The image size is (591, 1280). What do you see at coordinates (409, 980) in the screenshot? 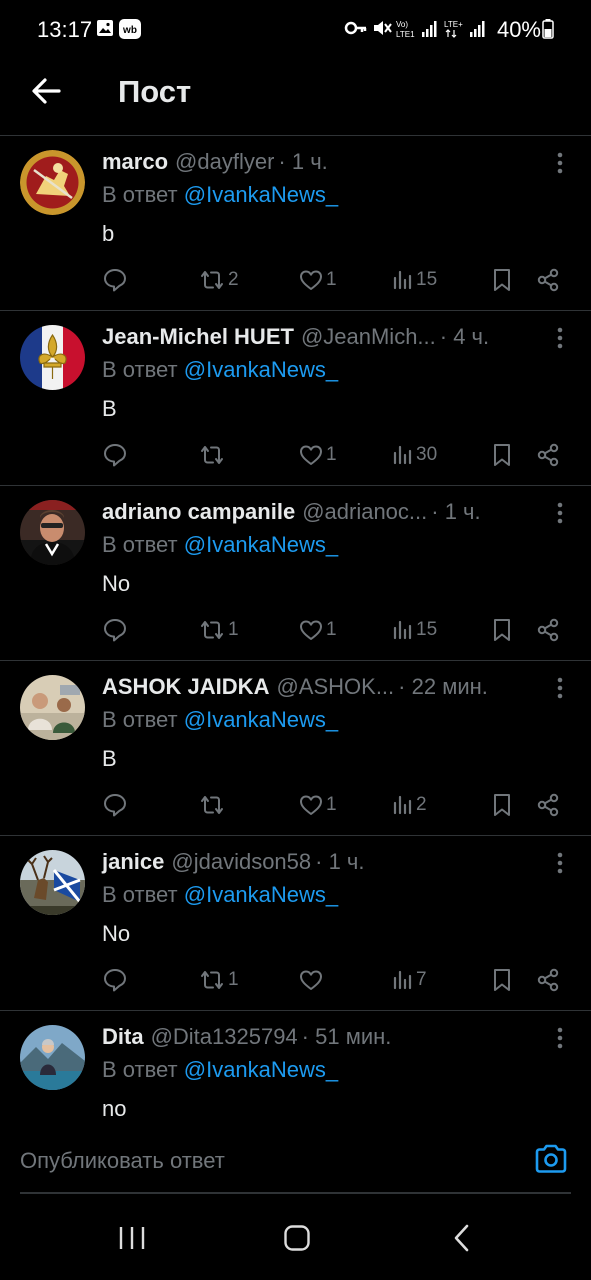
I see `views-button: 7` at bounding box center [409, 980].